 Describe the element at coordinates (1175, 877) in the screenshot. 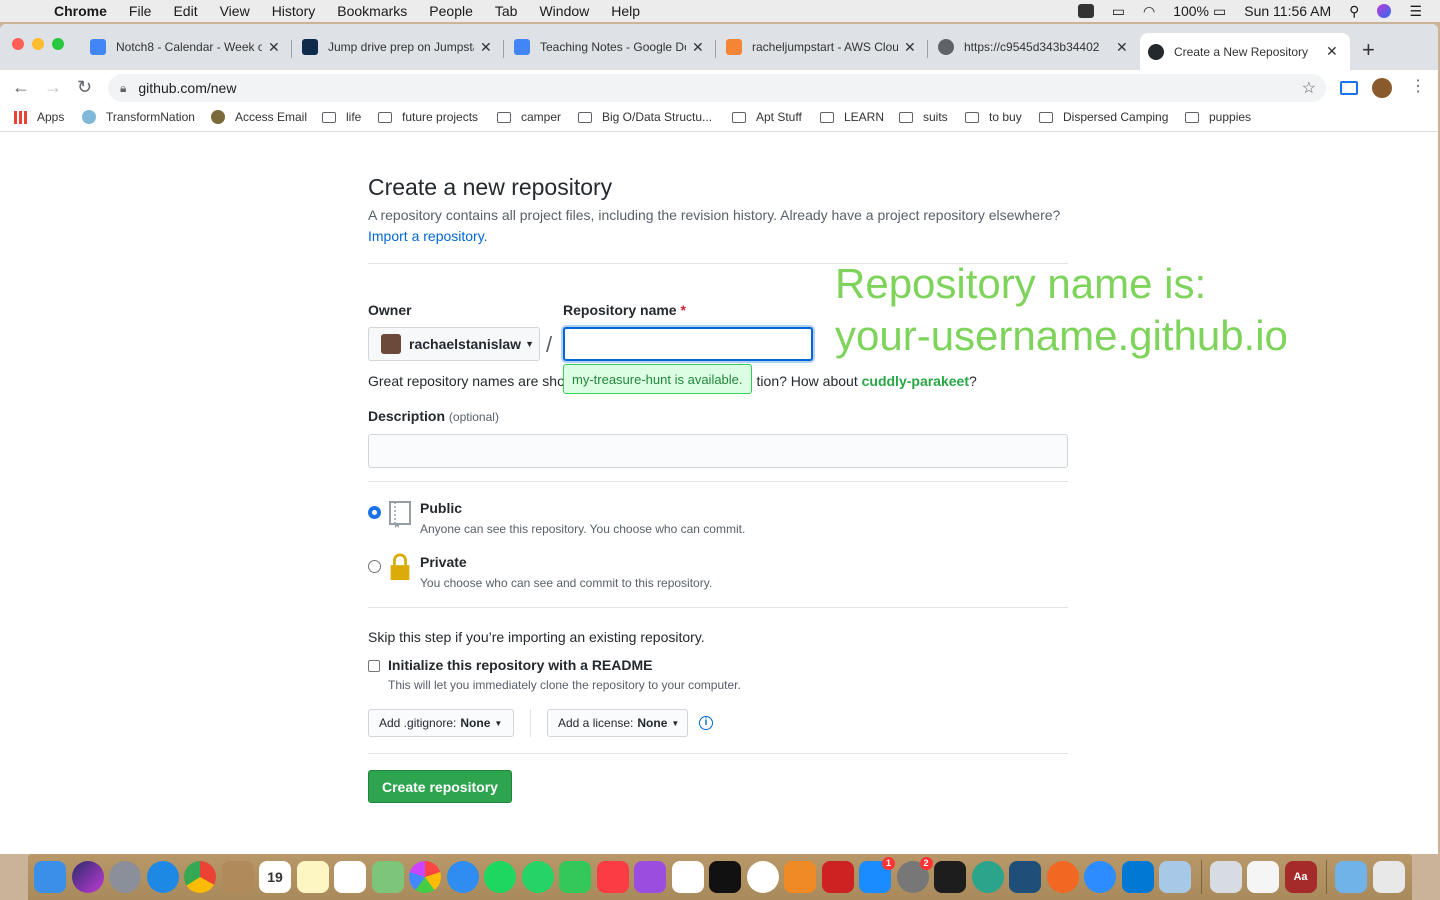

I see `preview-icon` at that location.